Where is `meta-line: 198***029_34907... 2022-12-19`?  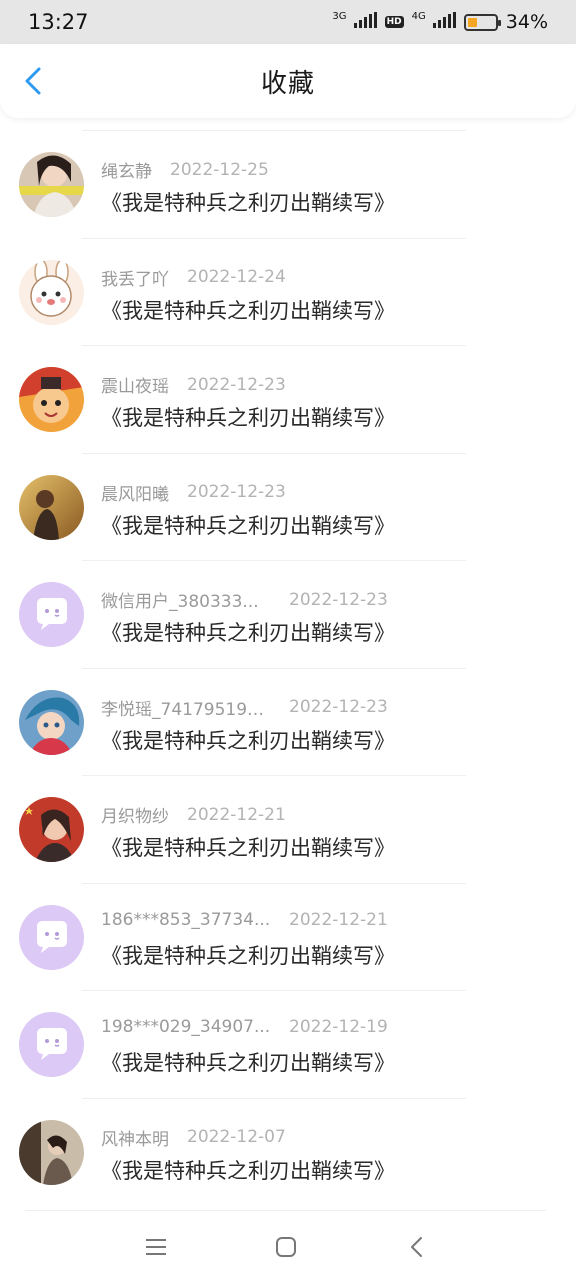 meta-line: 198***029_34907... 2022-12-19 is located at coordinates (244, 1027).